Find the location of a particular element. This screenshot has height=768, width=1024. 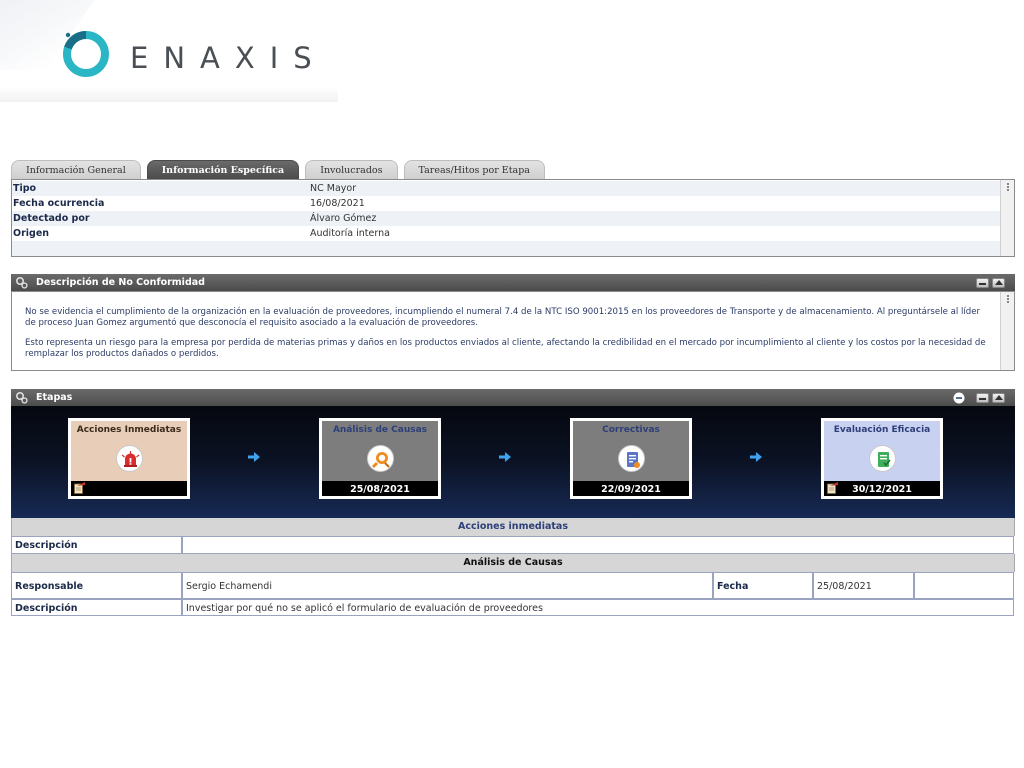

info-row-tipo: Tipo NC Mayor is located at coordinates (506, 188).